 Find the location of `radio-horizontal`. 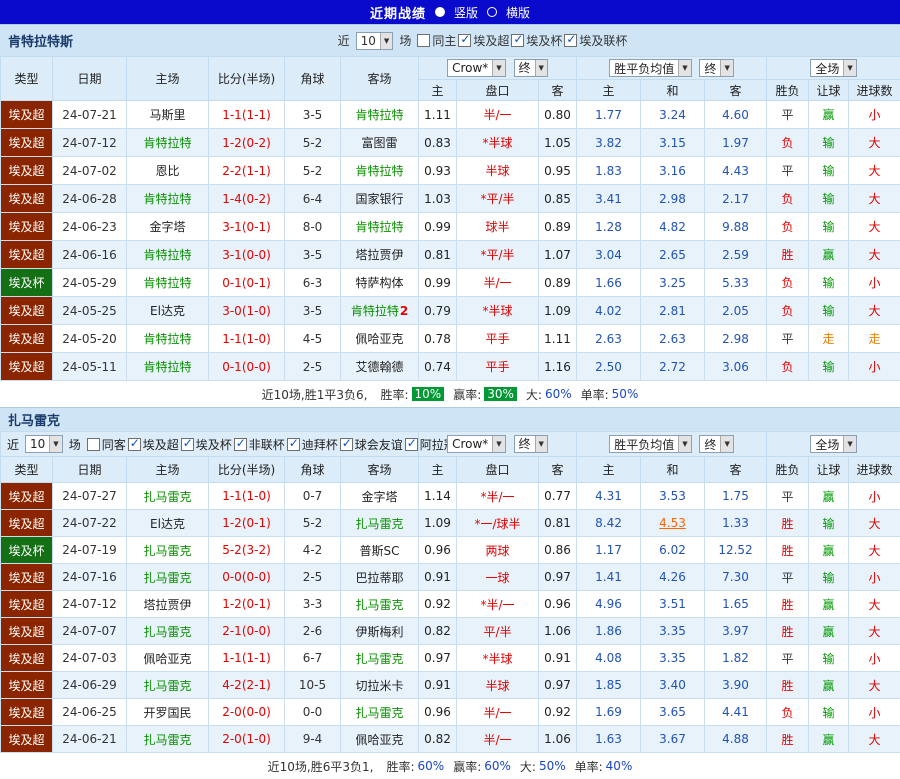

radio-horizontal is located at coordinates (492, 12).